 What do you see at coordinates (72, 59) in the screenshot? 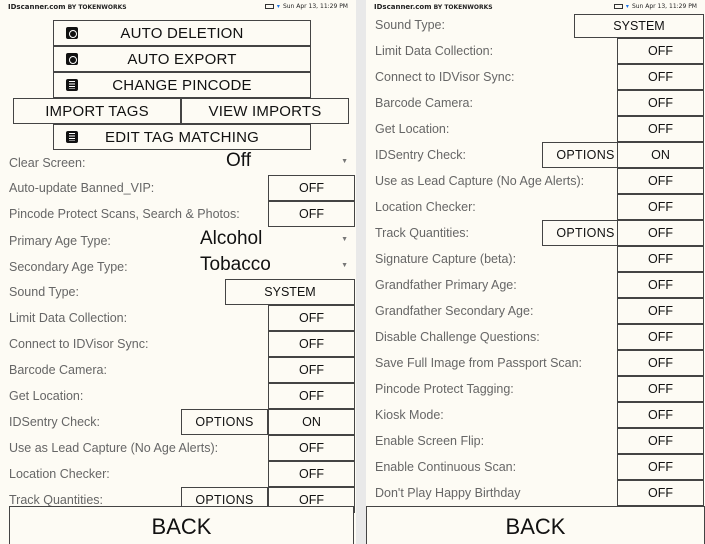
I see `auto-export-icon` at bounding box center [72, 59].